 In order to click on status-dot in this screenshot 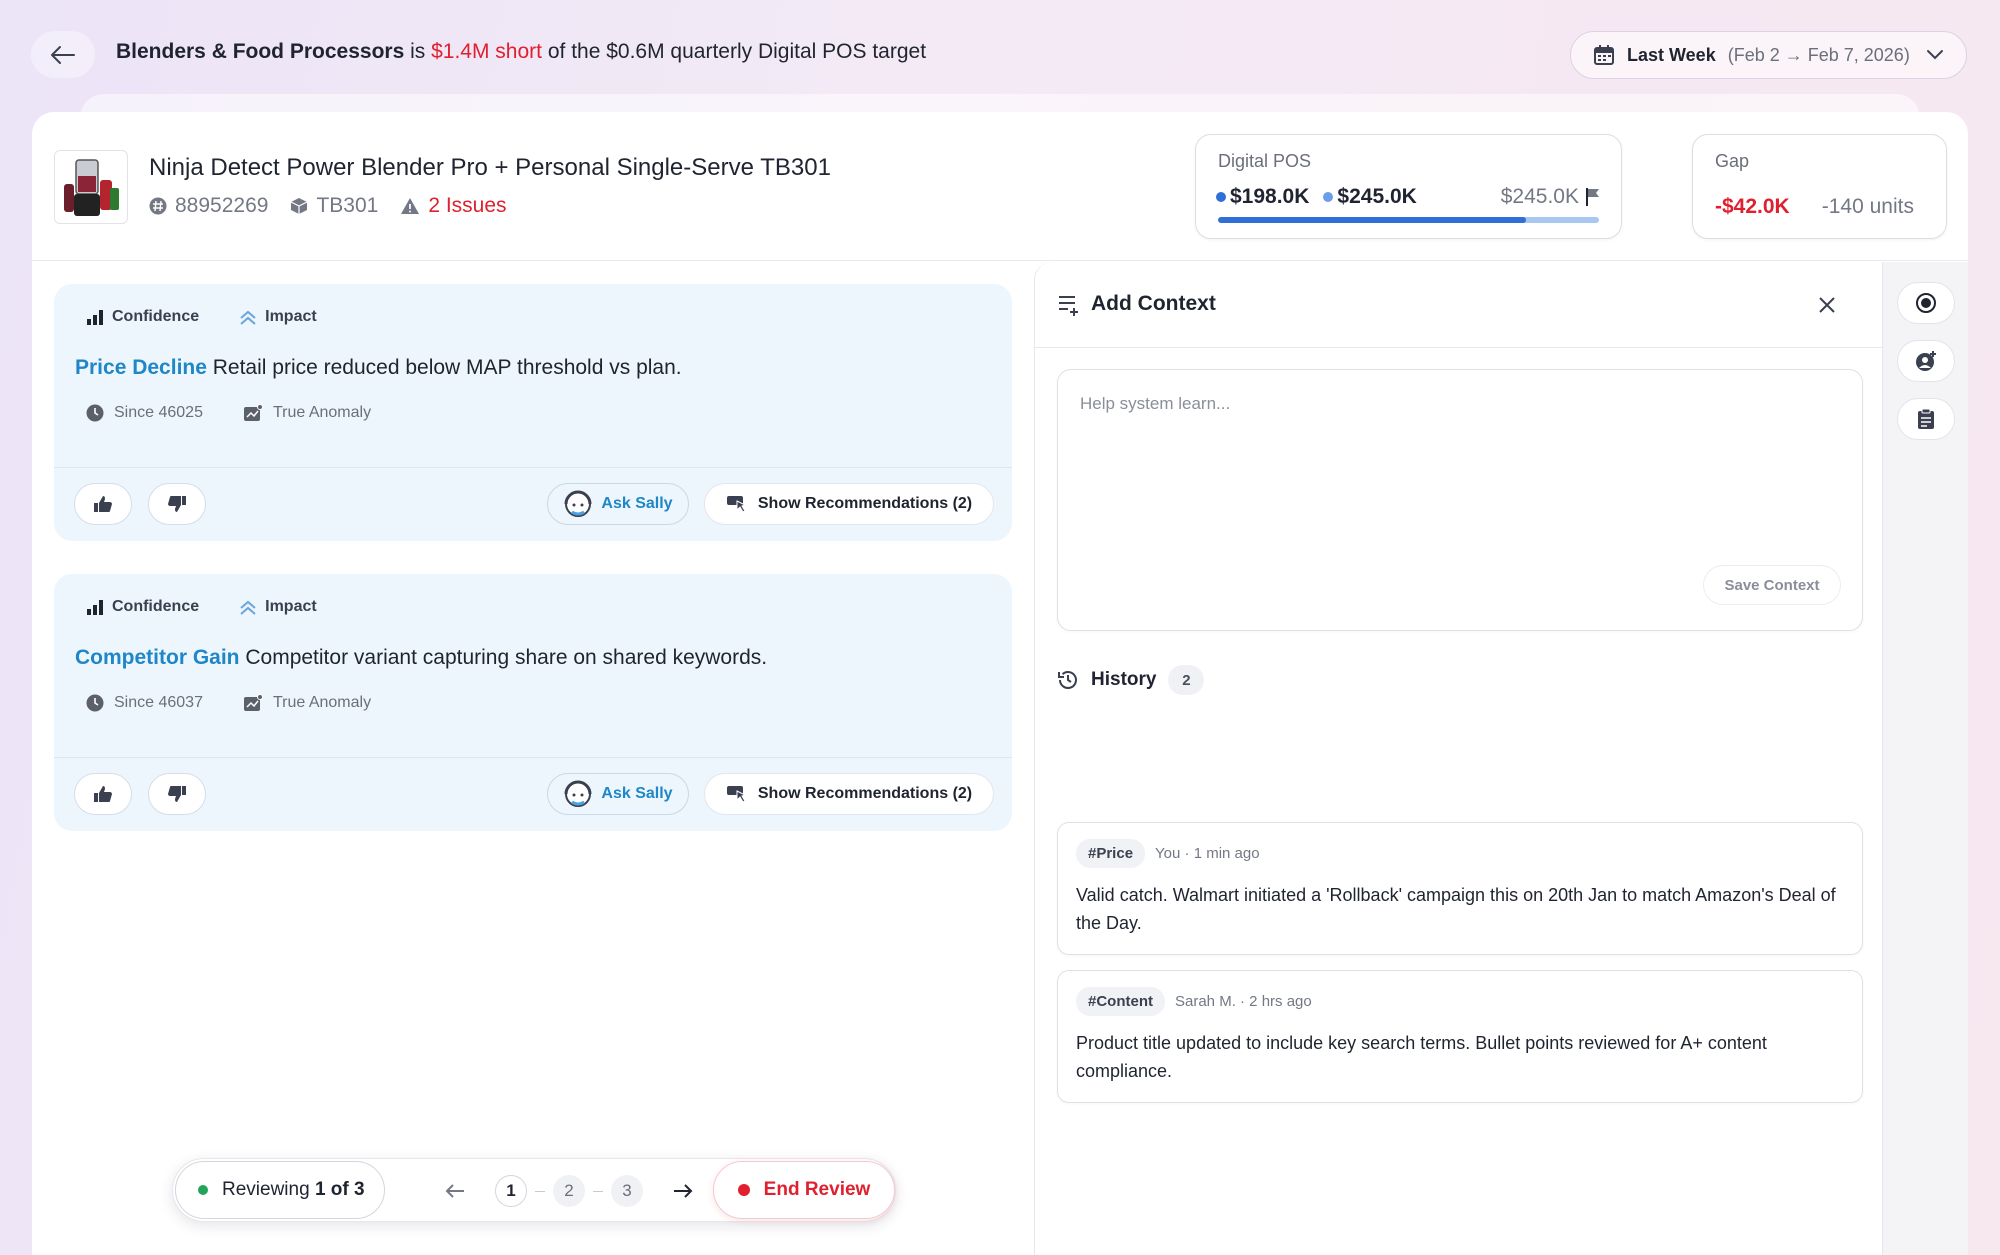, I will do `click(203, 1190)`.